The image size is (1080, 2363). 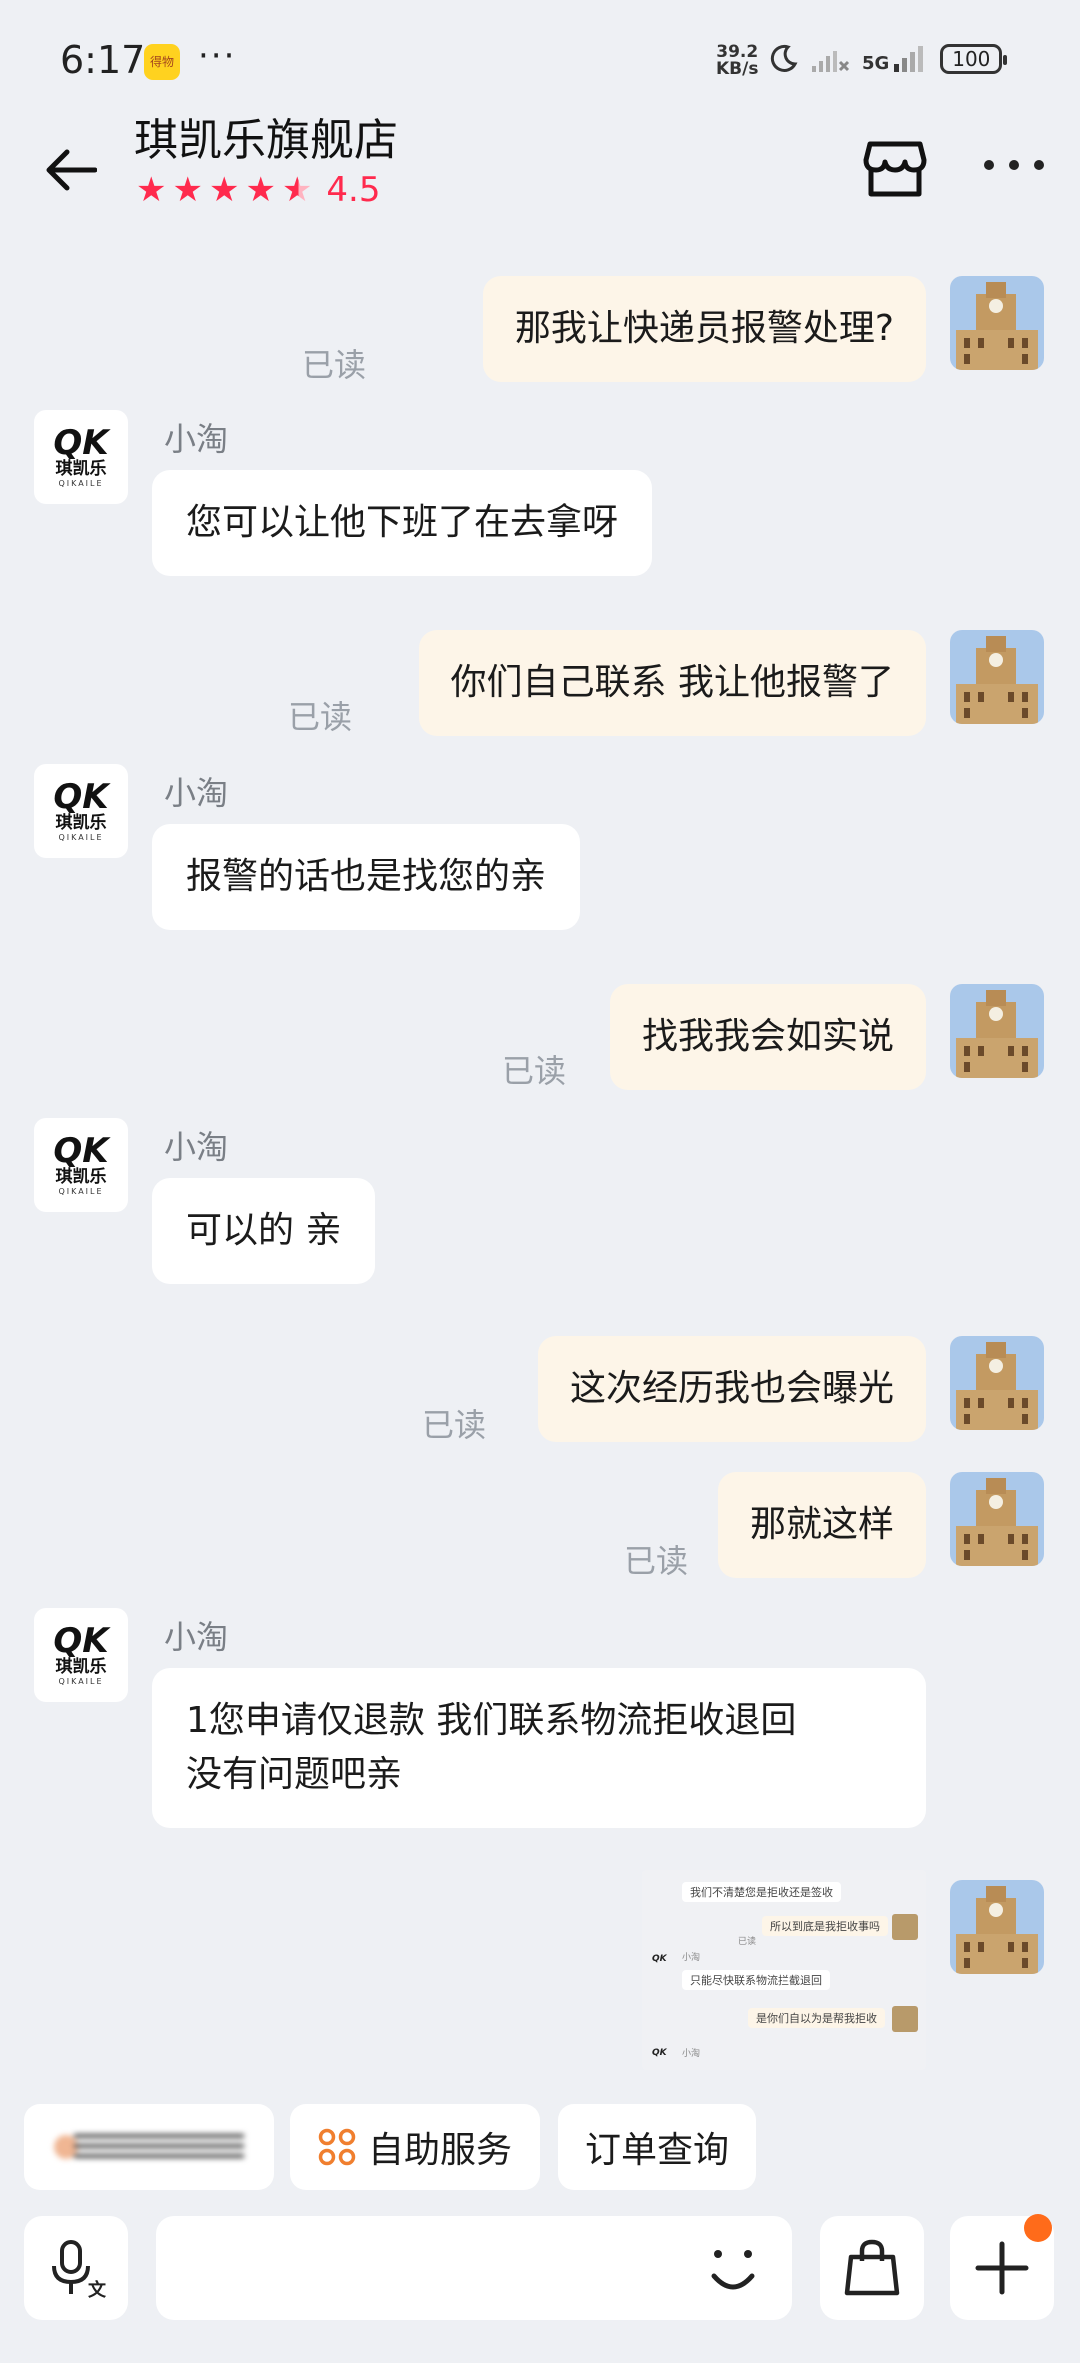 What do you see at coordinates (264, 1231) in the screenshot?
I see `incoming-message: 可以的 亲` at bounding box center [264, 1231].